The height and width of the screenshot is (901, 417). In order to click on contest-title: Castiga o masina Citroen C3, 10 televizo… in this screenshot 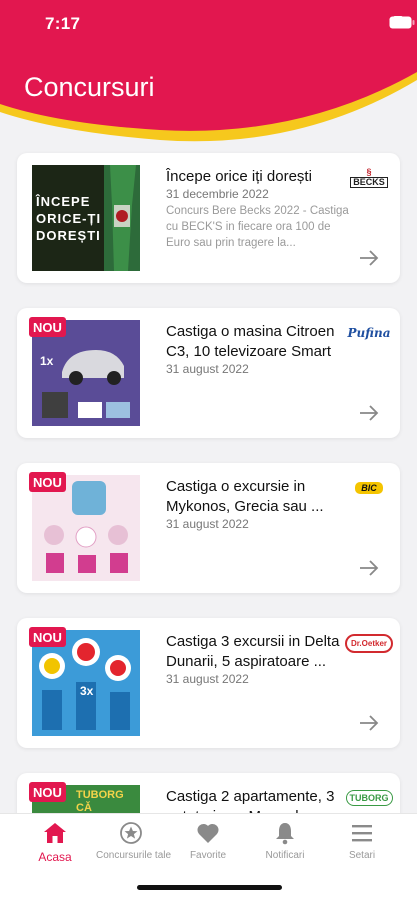, I will do `click(250, 341)`.